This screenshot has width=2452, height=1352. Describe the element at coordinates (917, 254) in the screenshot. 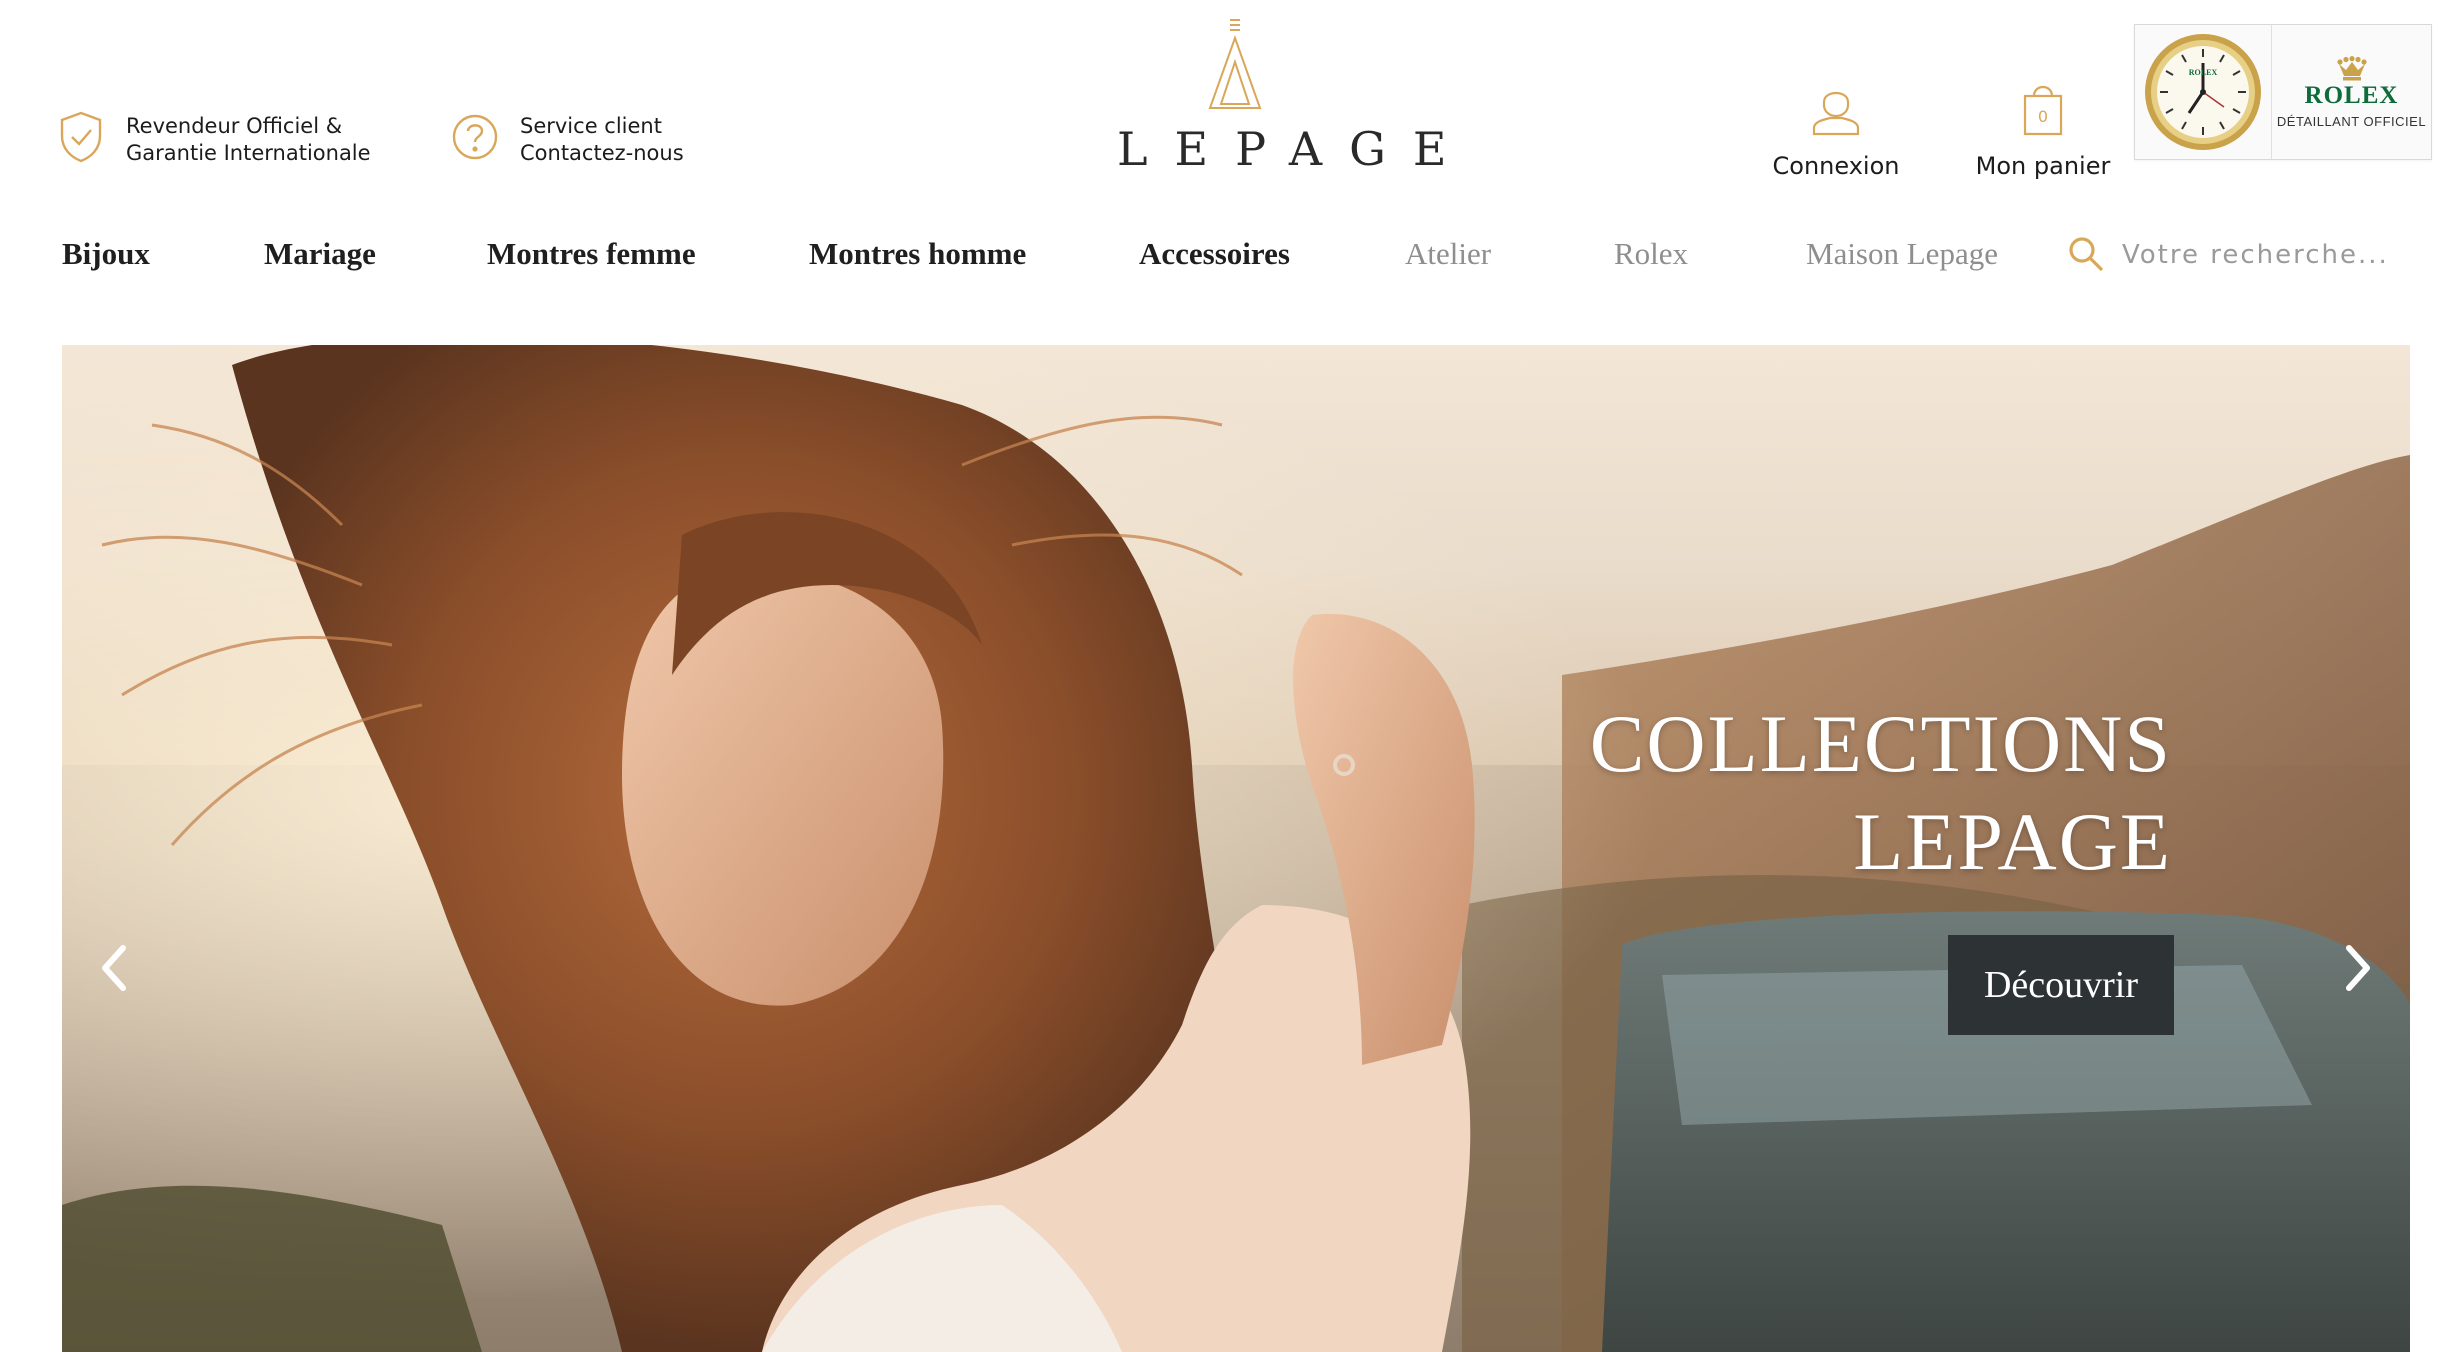

I see `nav-item-montres-homme: Montres homme` at that location.